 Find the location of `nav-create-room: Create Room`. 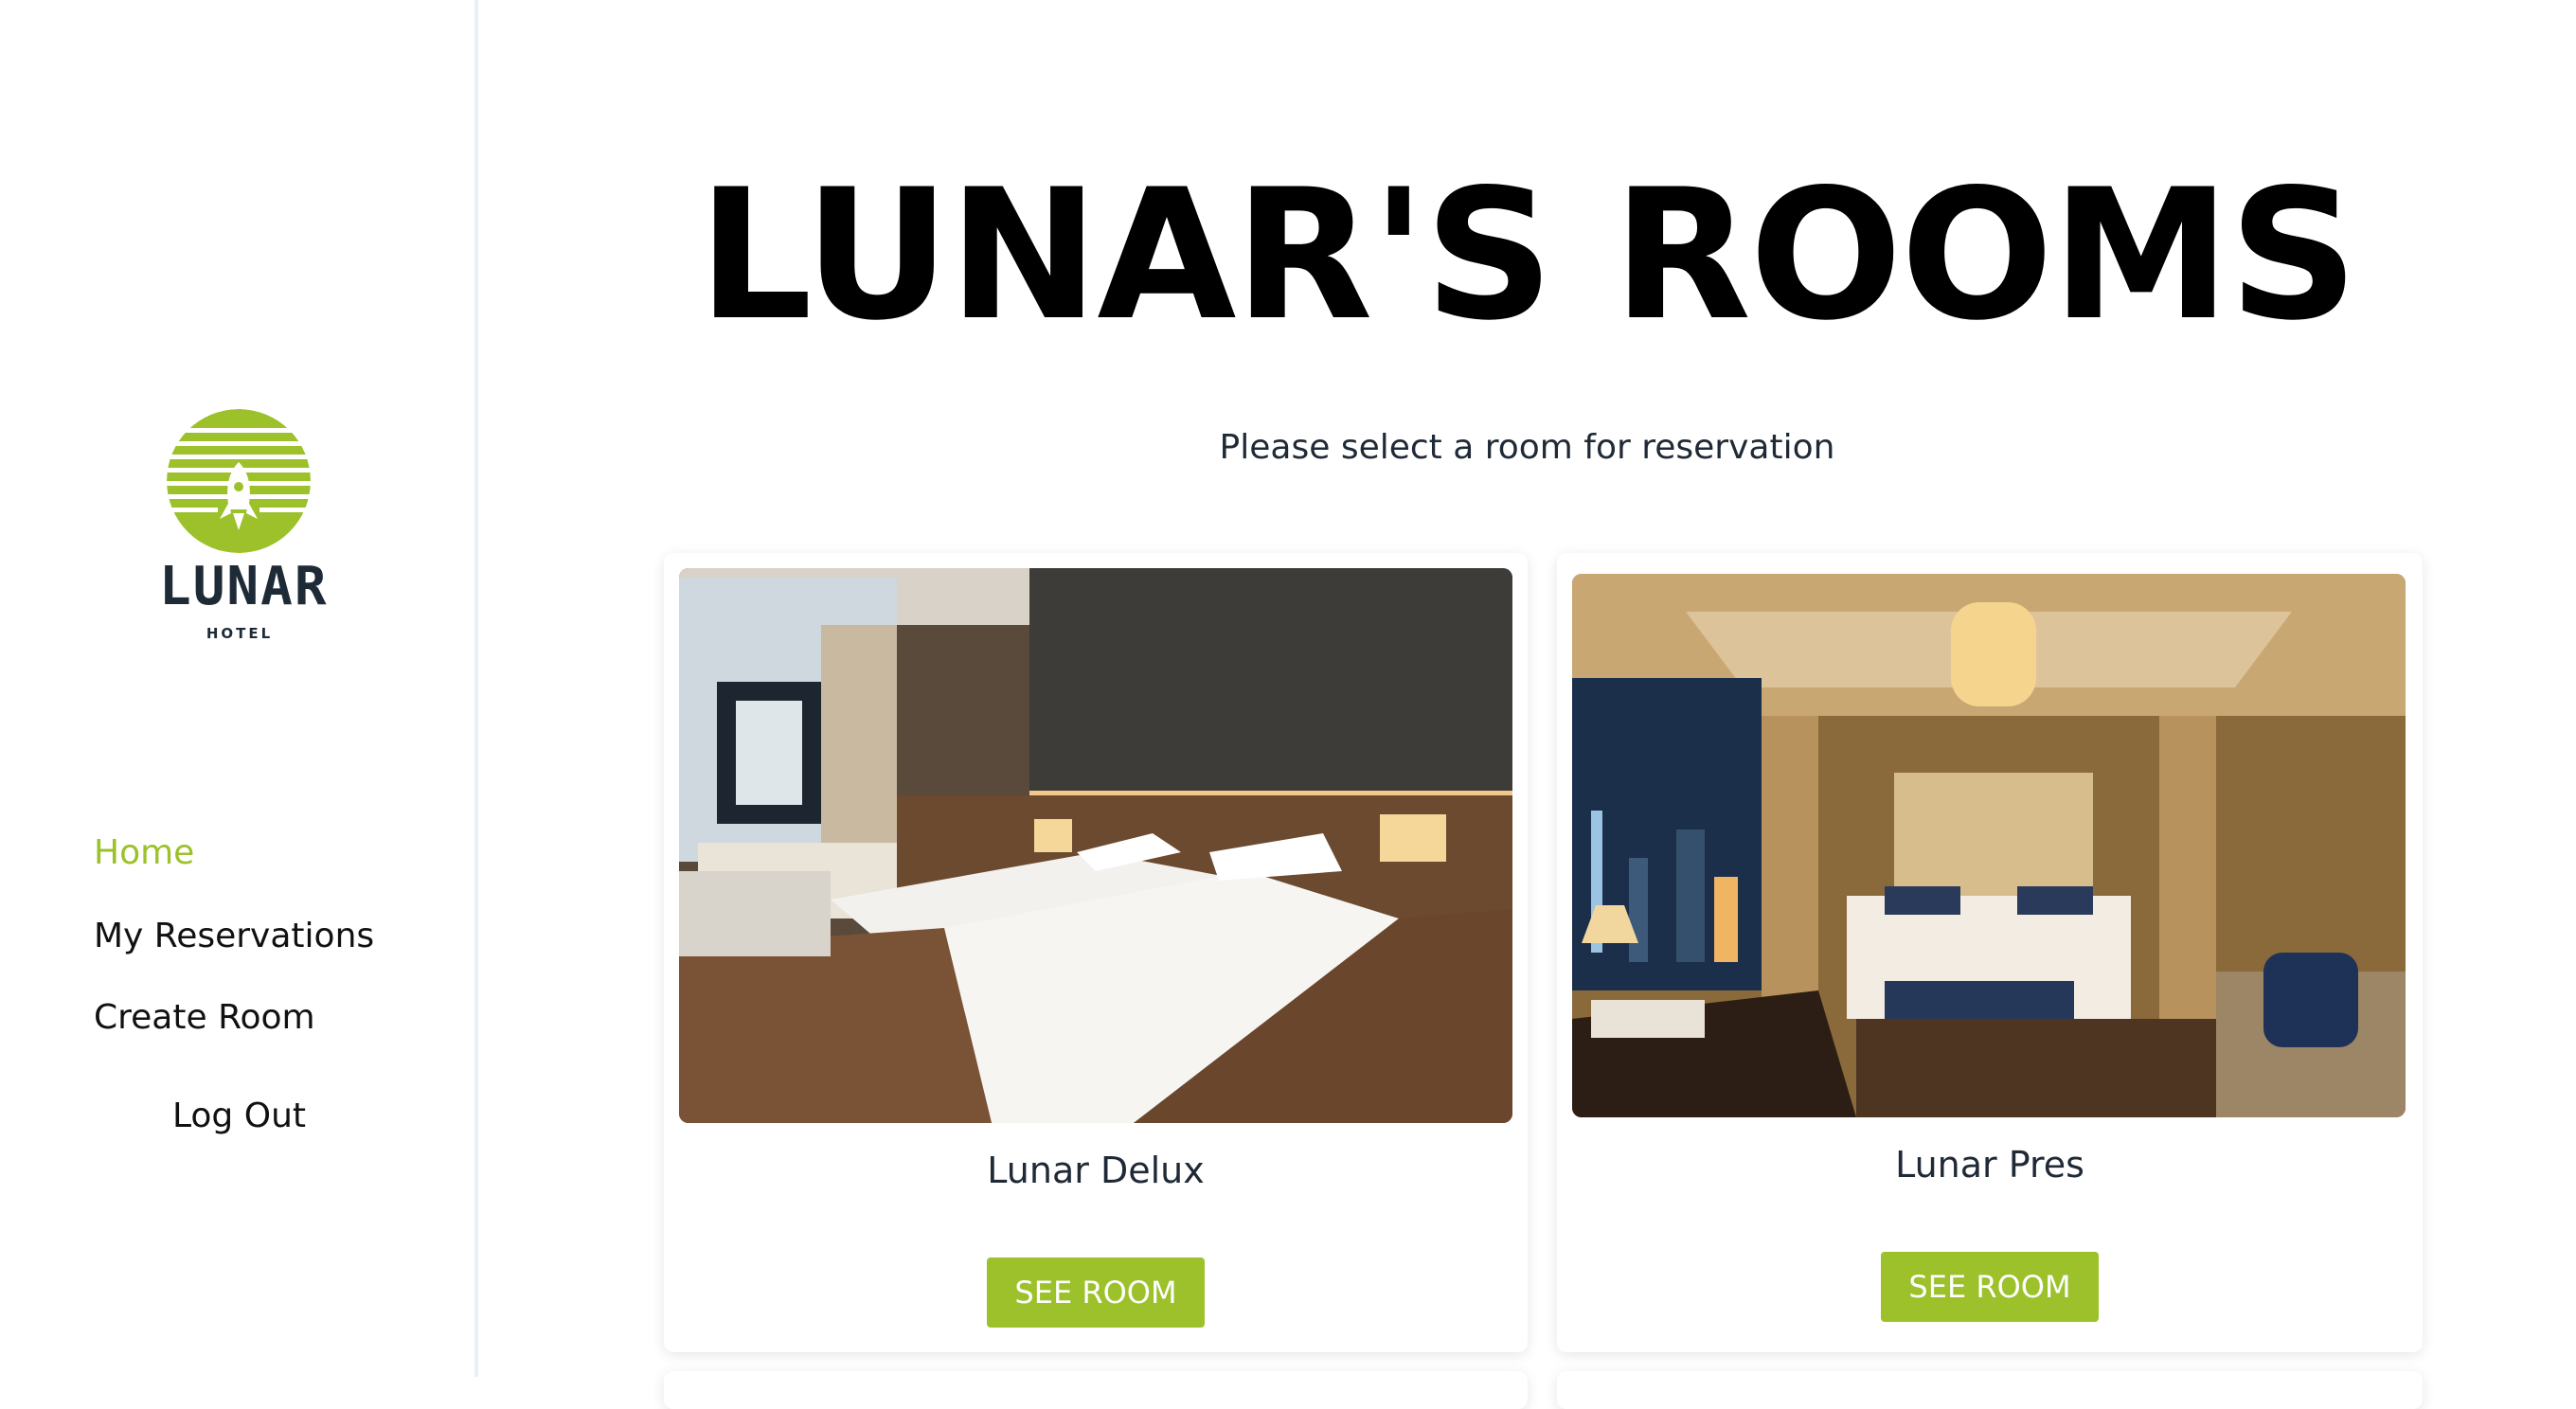

nav-create-room: Create Room is located at coordinates (204, 1018).